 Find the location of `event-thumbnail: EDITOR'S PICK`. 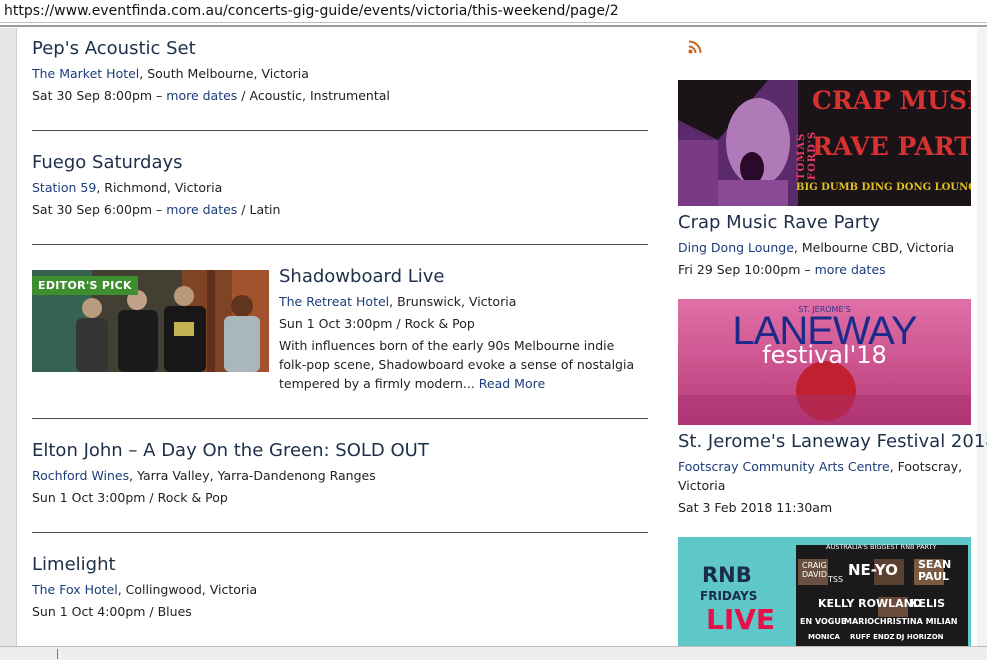

event-thumbnail: EDITOR'S PICK is located at coordinates (150, 321).